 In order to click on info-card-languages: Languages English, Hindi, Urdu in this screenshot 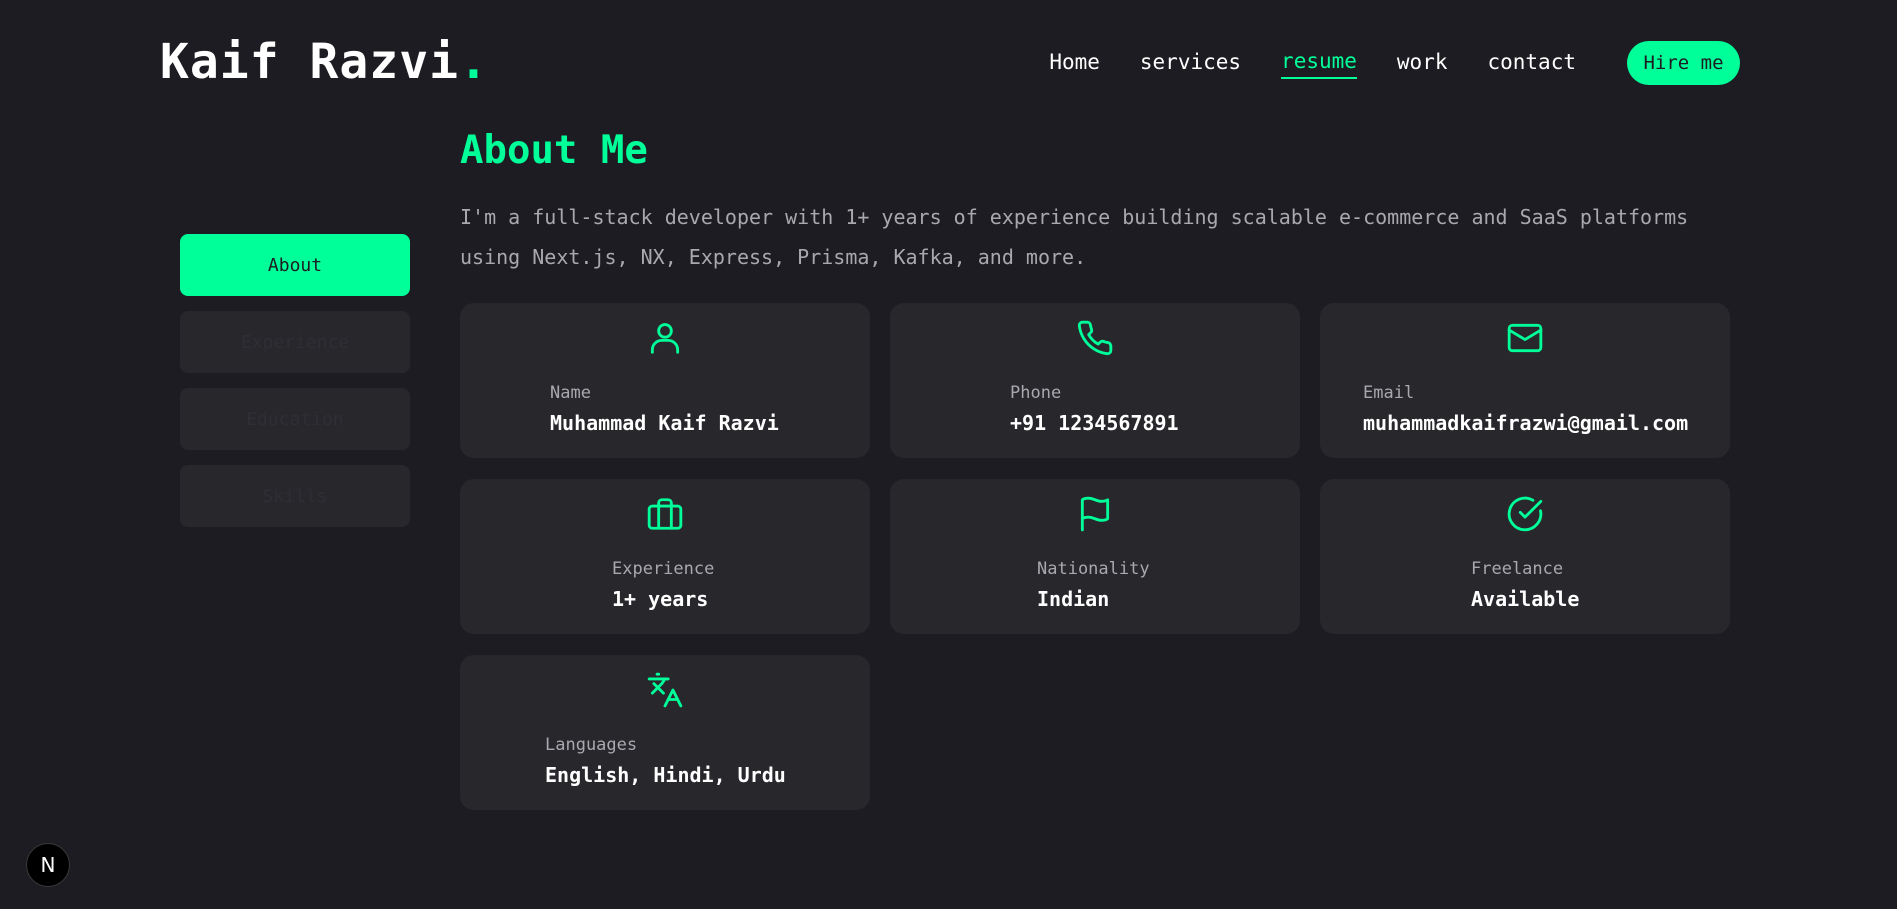, I will do `click(665, 732)`.